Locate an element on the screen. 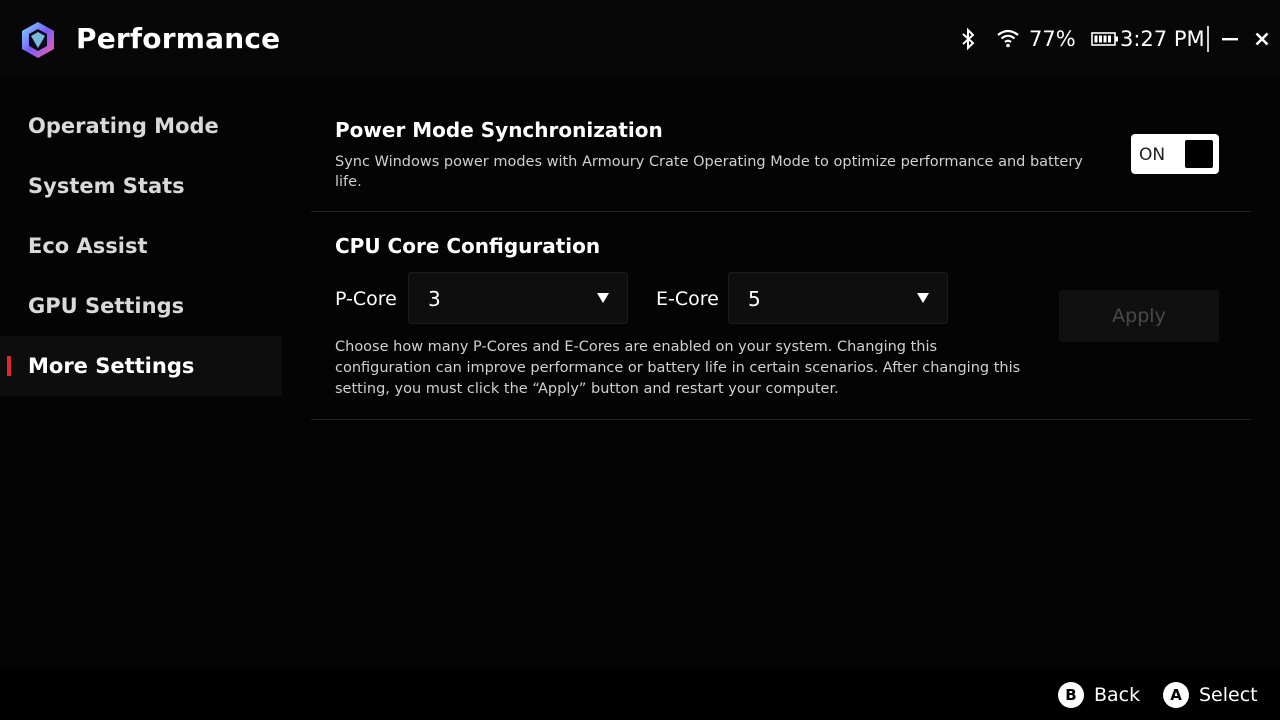 The height and width of the screenshot is (720, 1280). page-title: Performance is located at coordinates (178, 38).